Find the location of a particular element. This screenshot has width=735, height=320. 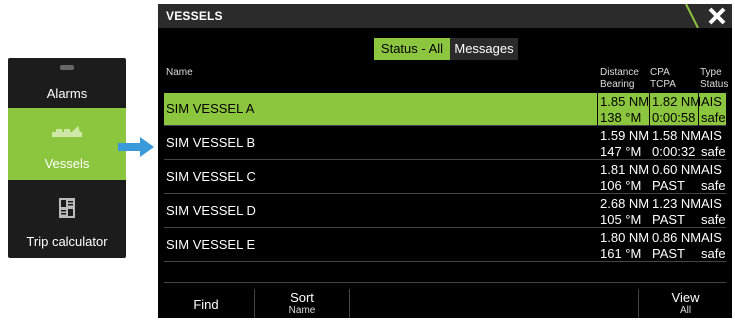

column-header-type-status: Type Status is located at coordinates (714, 79).